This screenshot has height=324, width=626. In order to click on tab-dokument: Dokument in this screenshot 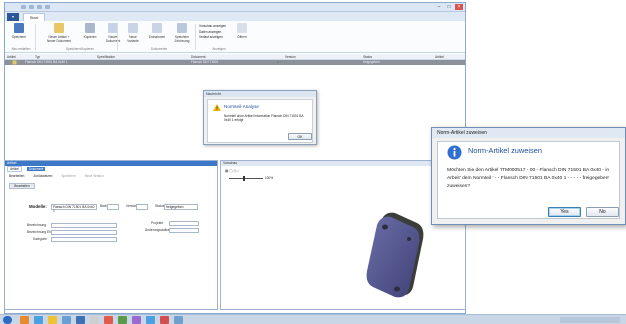, I will do `click(36, 169)`.